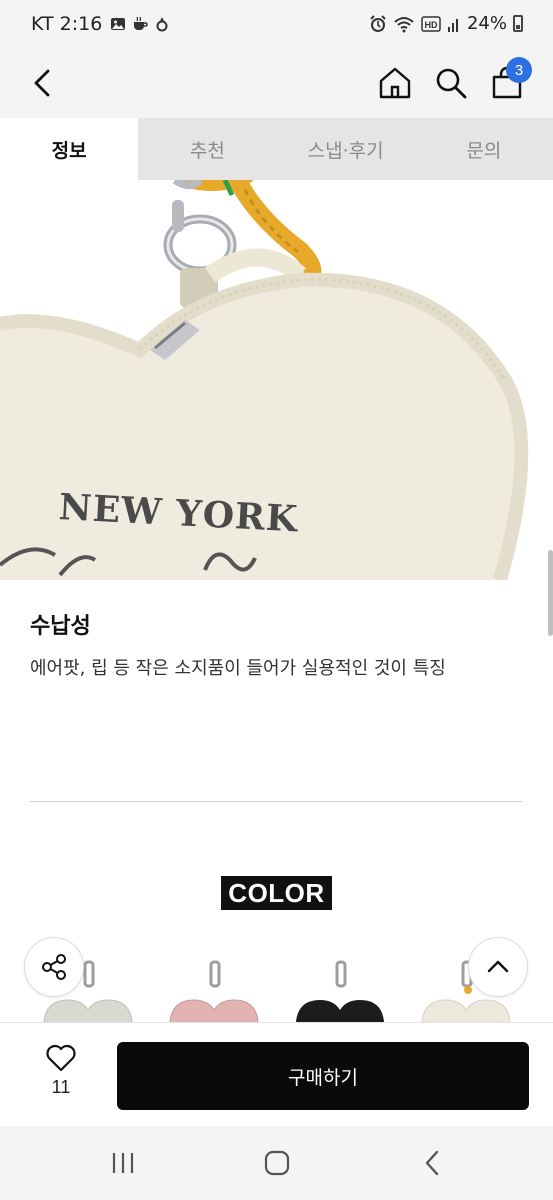  I want to click on search-icon, so click(451, 83).